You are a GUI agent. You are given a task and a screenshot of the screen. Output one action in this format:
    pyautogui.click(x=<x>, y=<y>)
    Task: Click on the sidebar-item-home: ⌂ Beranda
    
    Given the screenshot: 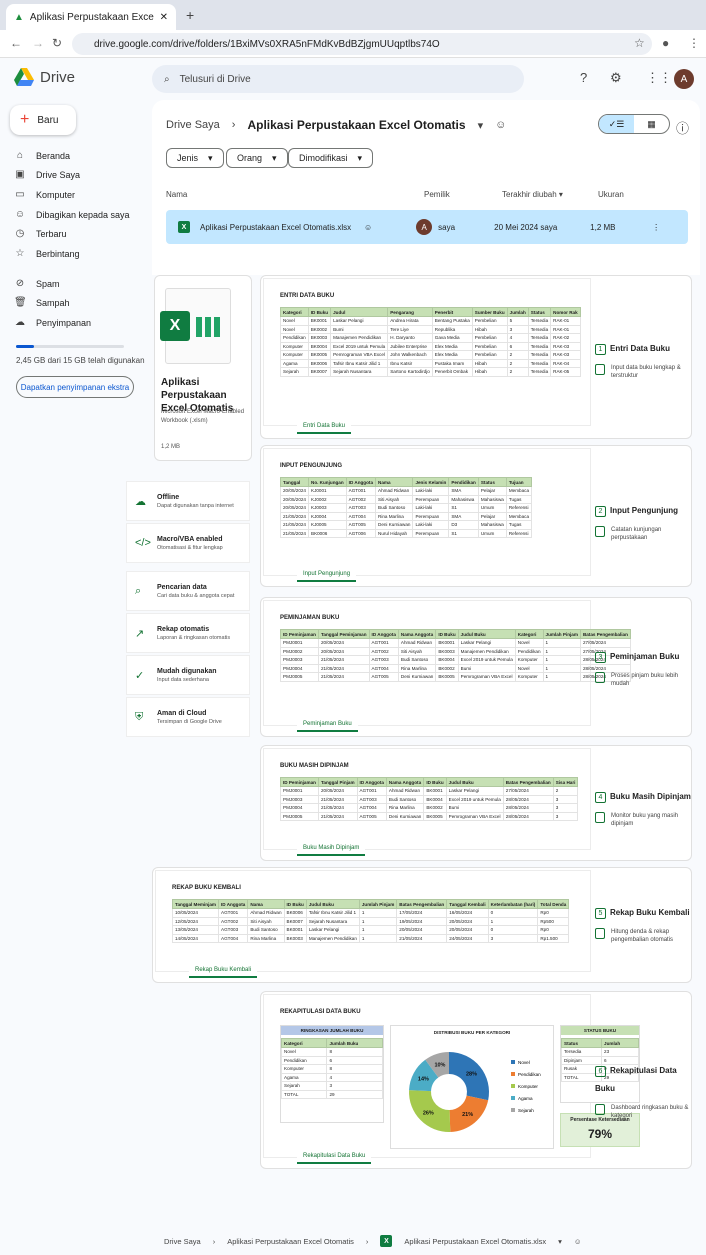 What is the action you would take?
    pyautogui.click(x=42, y=155)
    